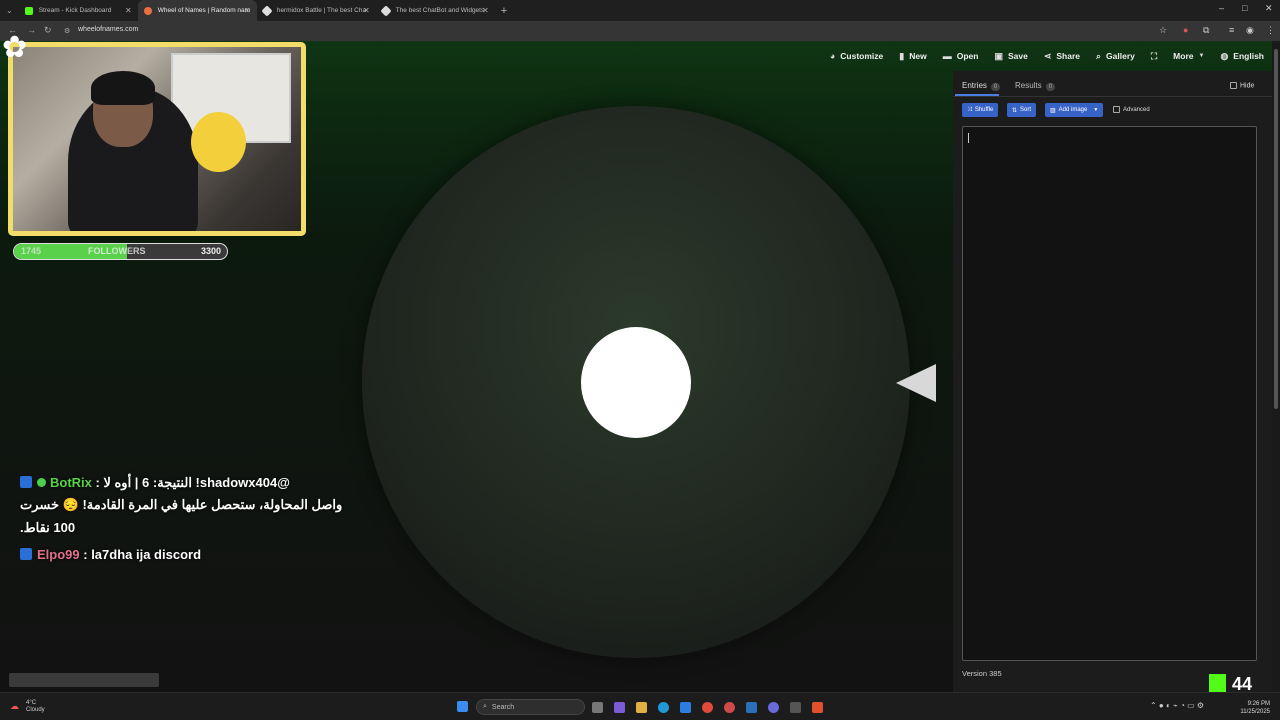 The width and height of the screenshot is (1280, 720). What do you see at coordinates (1050, 87) in the screenshot?
I see `results-count-badge: 0` at bounding box center [1050, 87].